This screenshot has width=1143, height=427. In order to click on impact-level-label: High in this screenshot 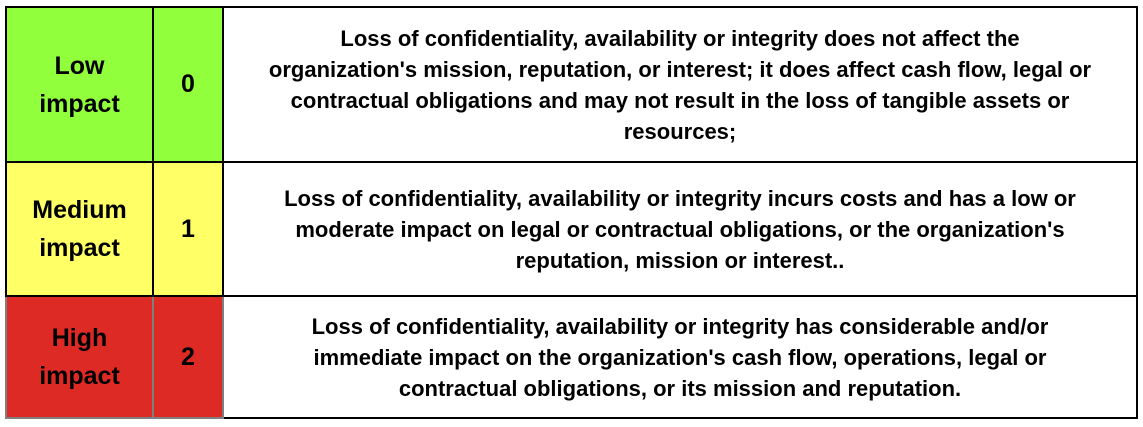, I will do `click(79, 338)`.